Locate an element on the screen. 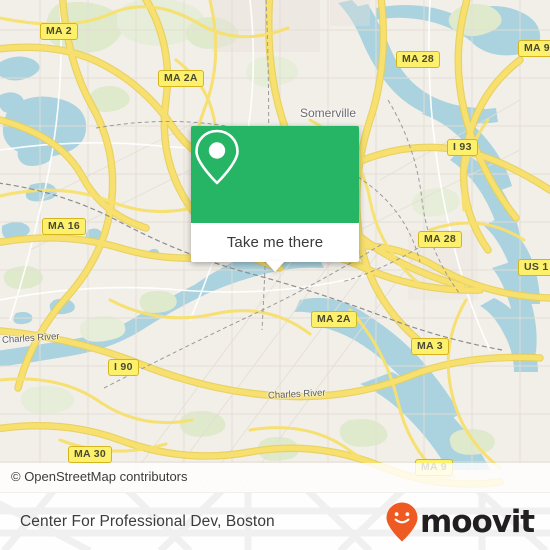 The image size is (550, 550). popup-tail-pointer is located at coordinates (275, 266).